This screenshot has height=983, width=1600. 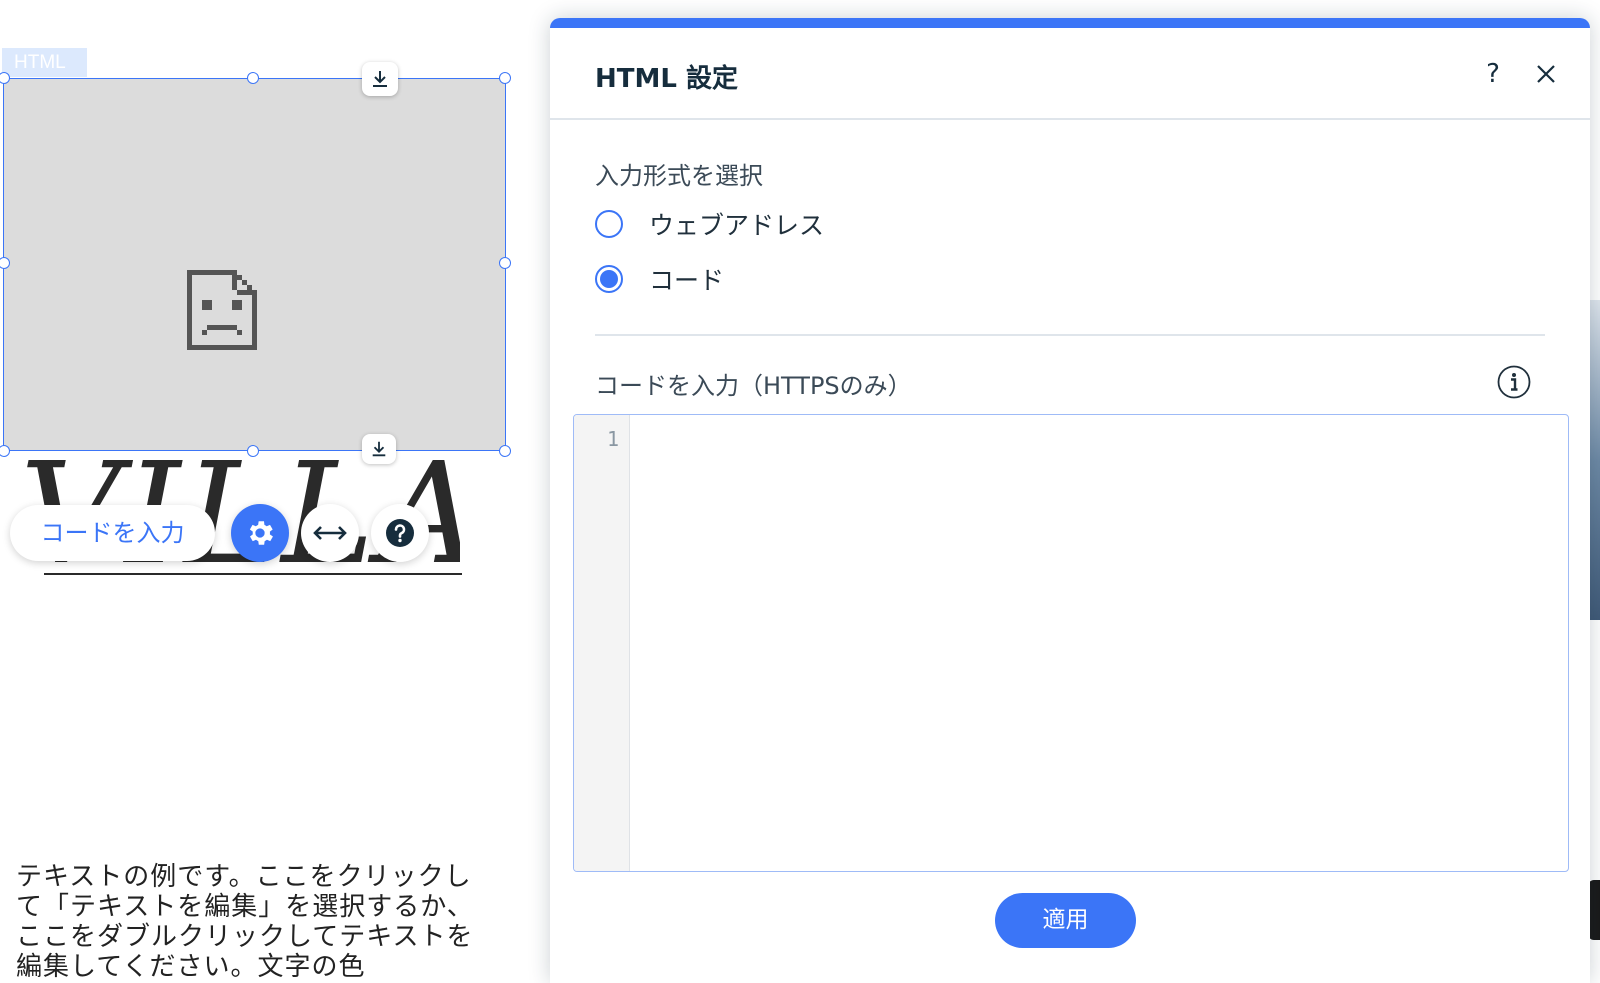 What do you see at coordinates (737, 225) in the screenshot?
I see `option-label: ウェブアドレス` at bounding box center [737, 225].